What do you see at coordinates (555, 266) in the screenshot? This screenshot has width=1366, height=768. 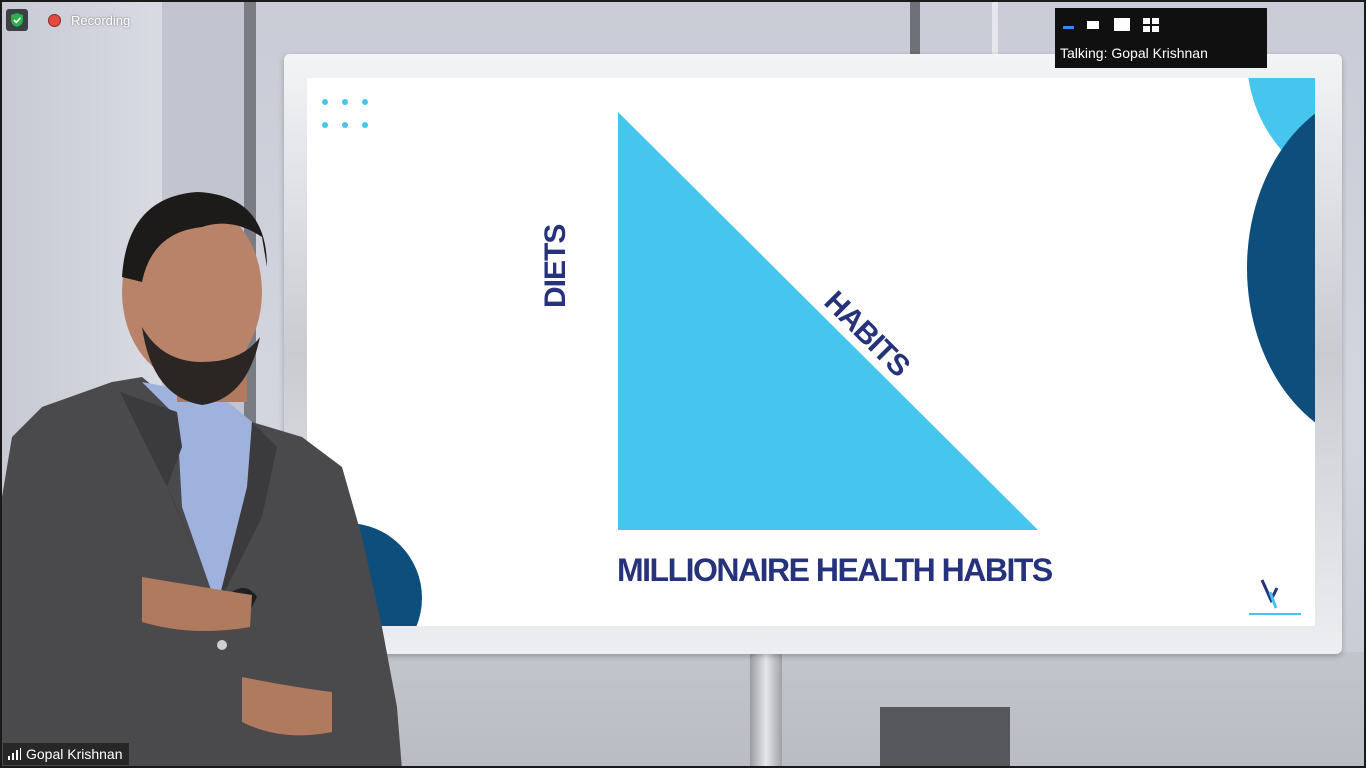 I see `slide-label-diets: DIETS` at bounding box center [555, 266].